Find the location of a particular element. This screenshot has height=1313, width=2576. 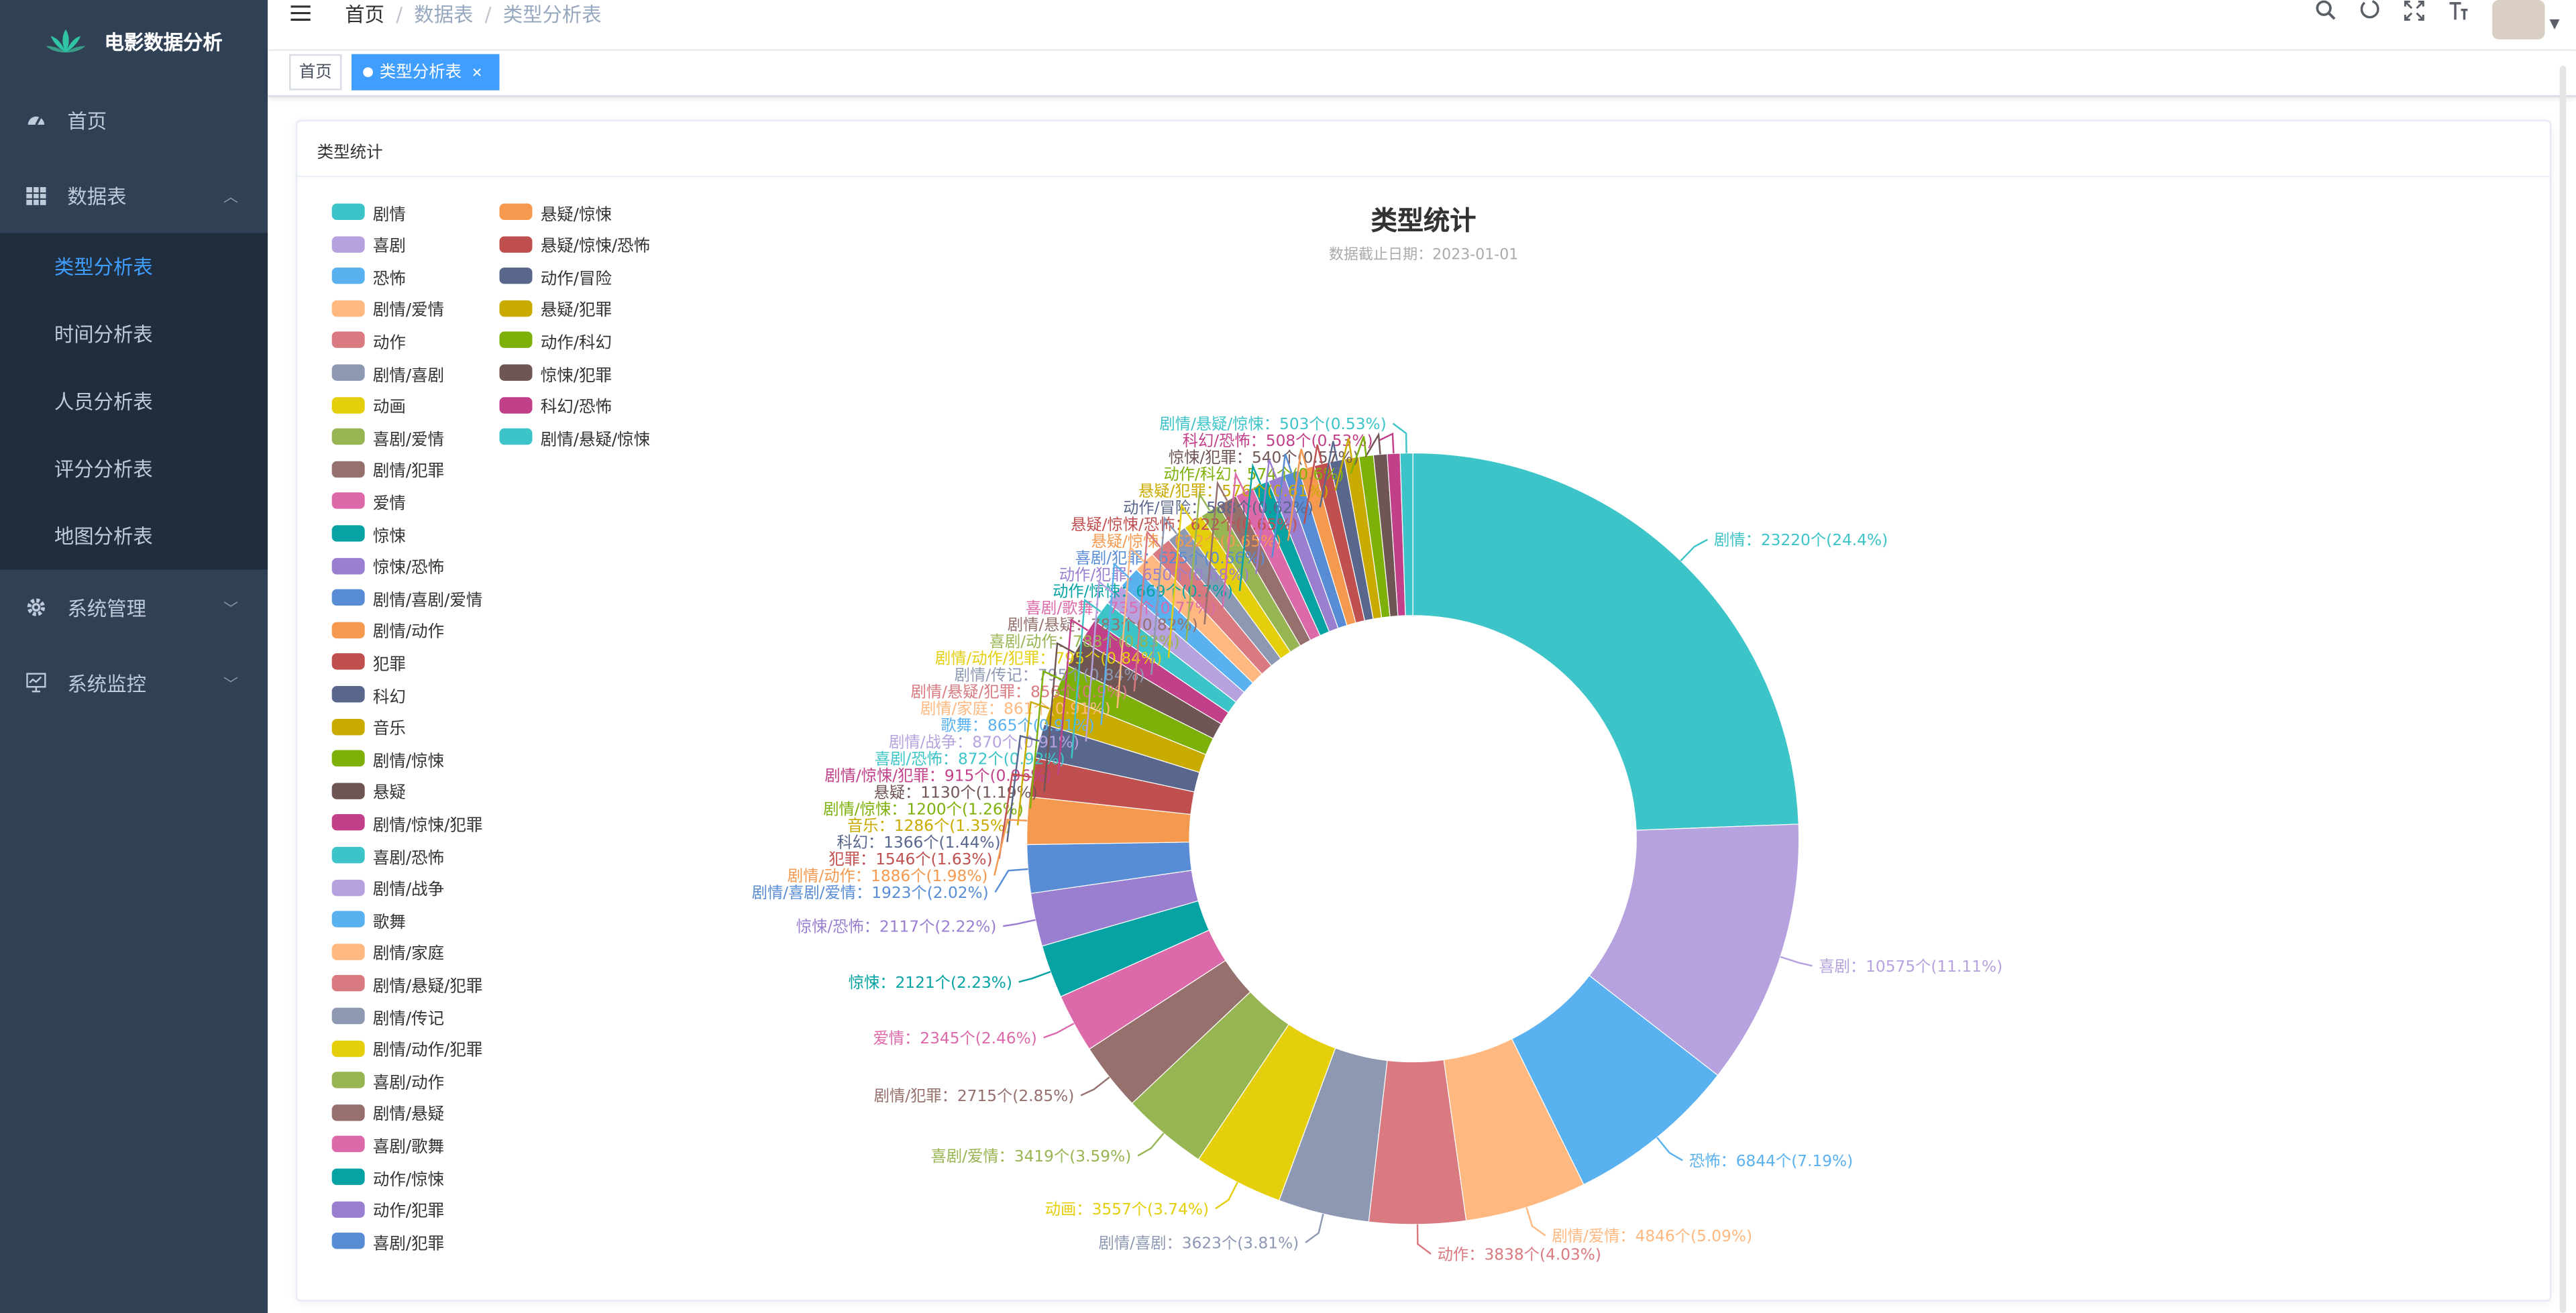

data-label: 剧情/爱情：4846个(5.09%) is located at coordinates (1652, 1236).